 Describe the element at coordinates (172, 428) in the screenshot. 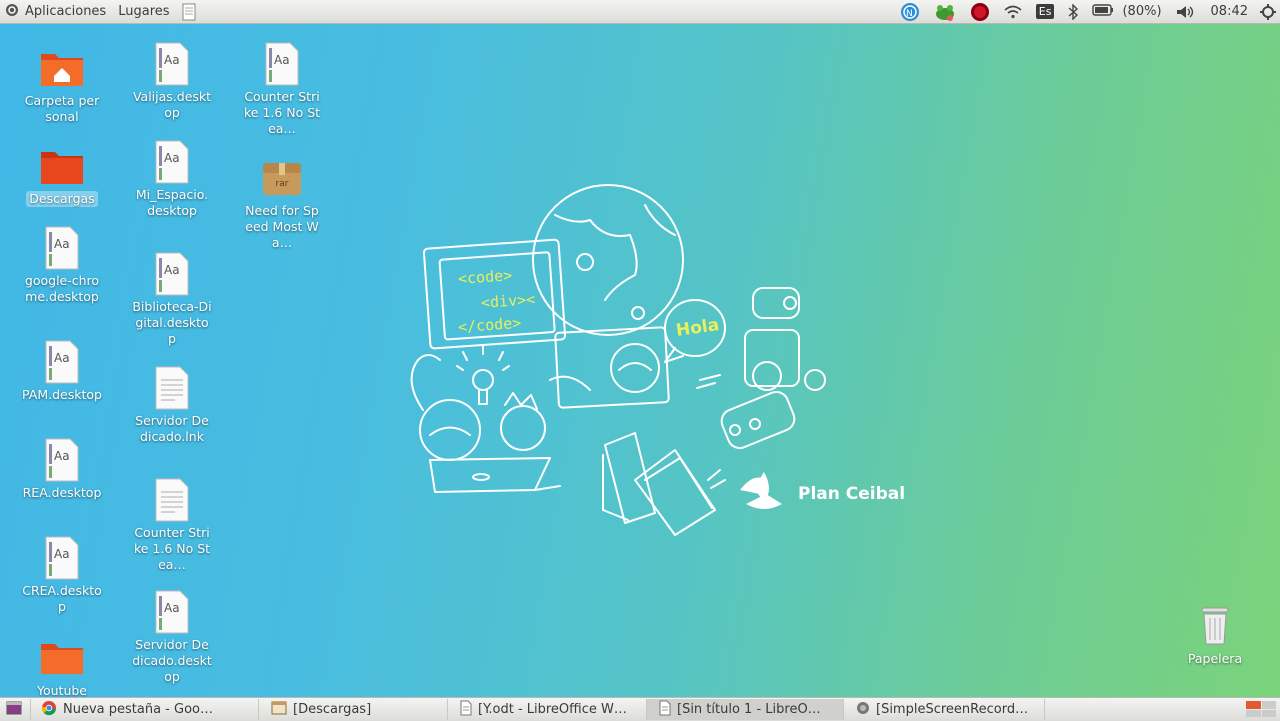

I see `icon-label: Servidor Dedicado.lnk` at that location.